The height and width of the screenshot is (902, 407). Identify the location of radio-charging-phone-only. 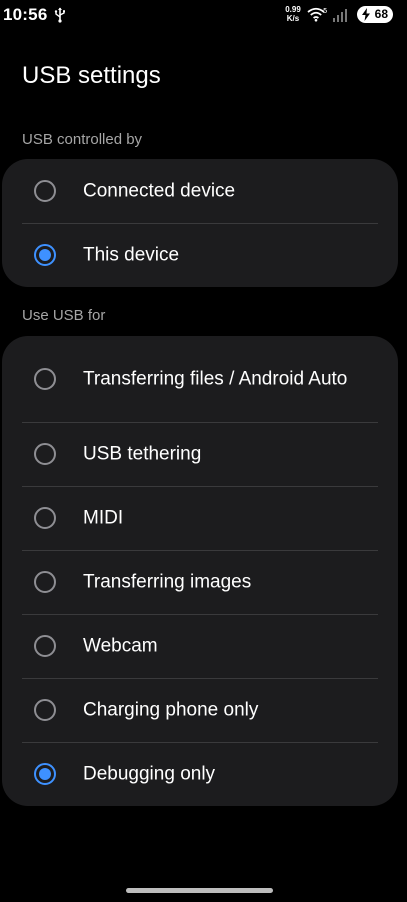
(45, 710).